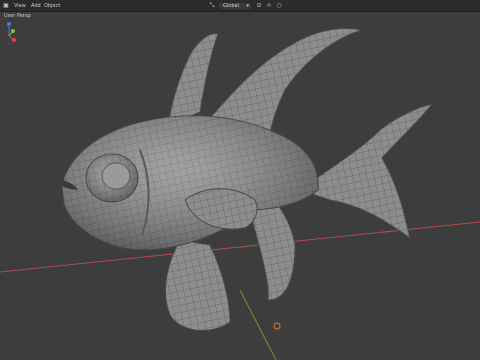 The image size is (480, 360). I want to click on gizmo-x-icon, so click(14, 40).